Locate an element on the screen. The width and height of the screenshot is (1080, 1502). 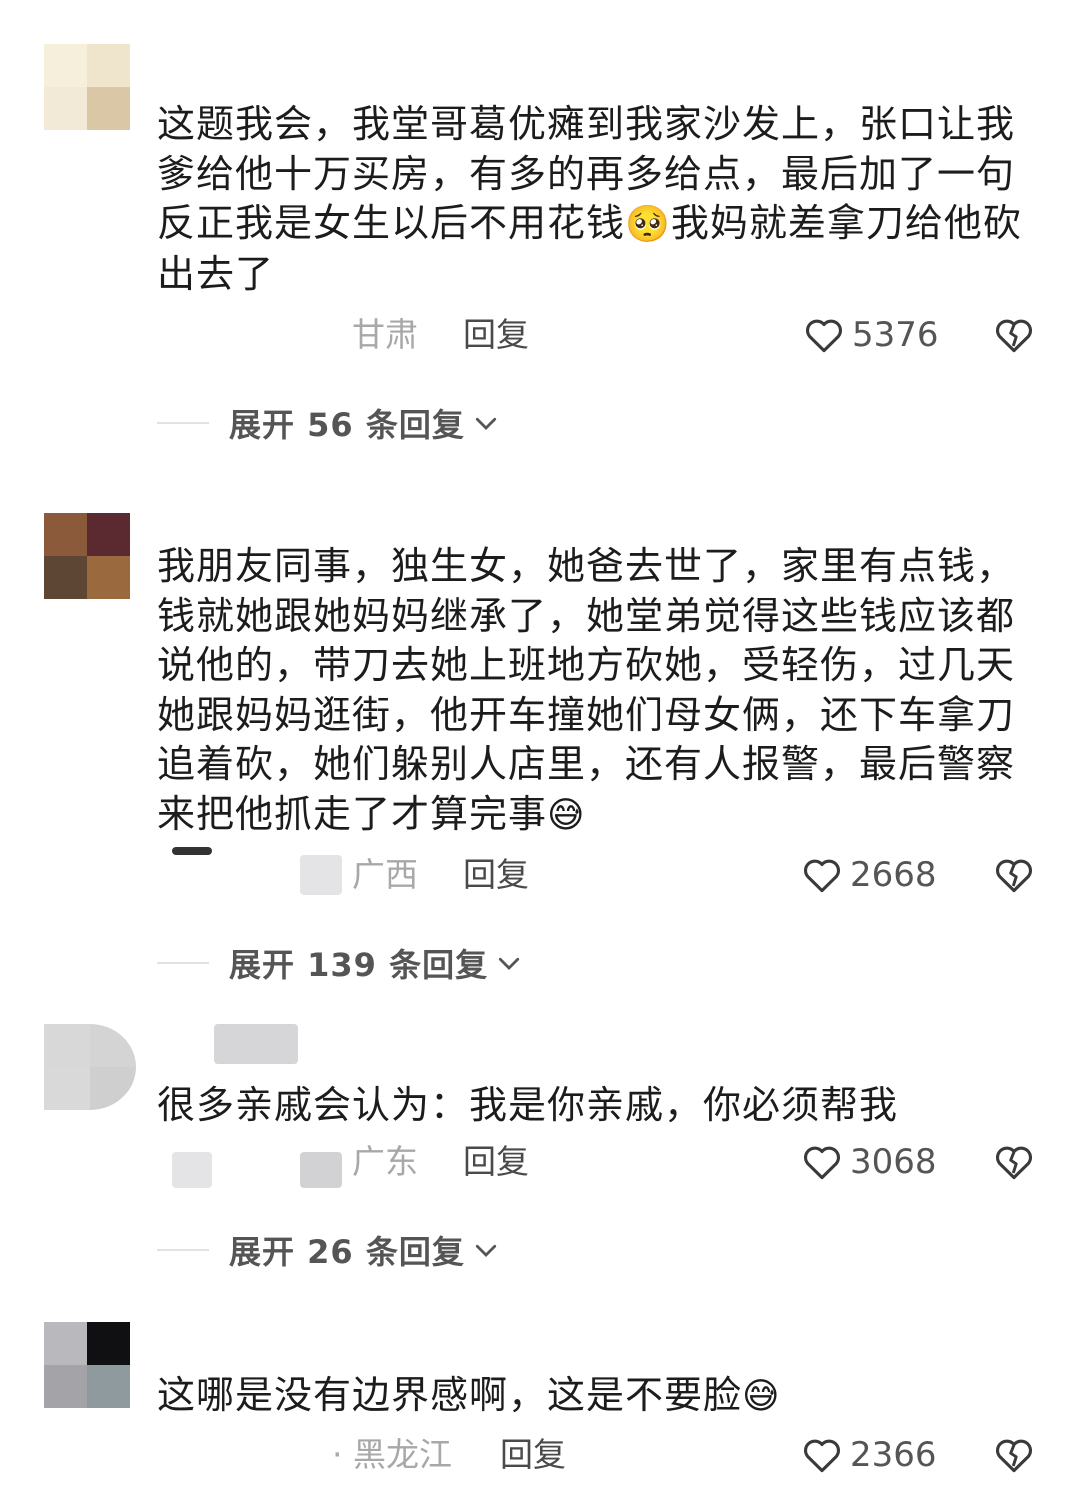
comment-meta: 广东 回复 3068 is located at coordinates (540, 1162).